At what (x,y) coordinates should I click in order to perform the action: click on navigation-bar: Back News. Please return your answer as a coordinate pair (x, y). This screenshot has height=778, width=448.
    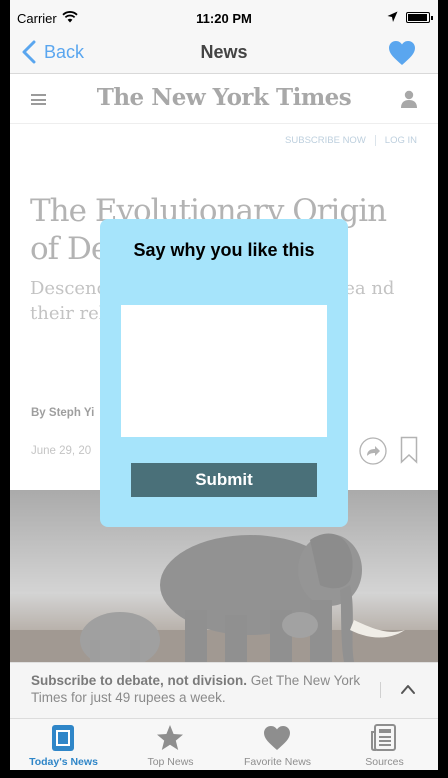
    Looking at the image, I should click on (224, 55).